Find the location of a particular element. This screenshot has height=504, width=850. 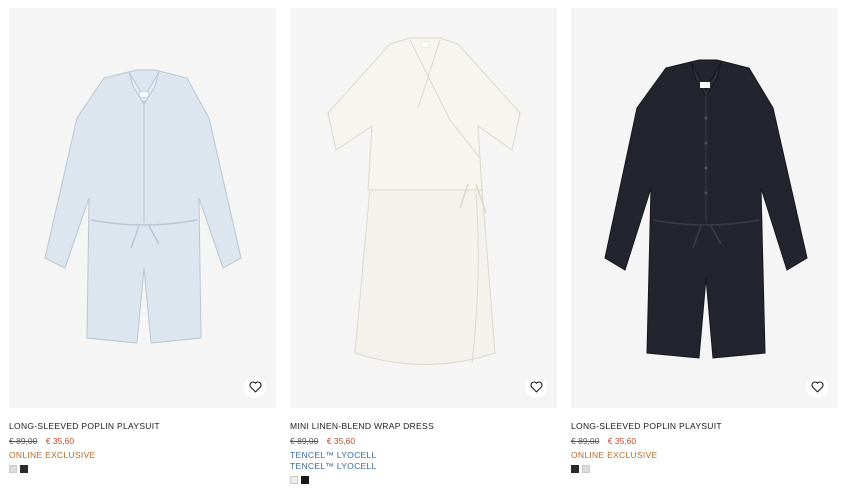

playsuit-light-blue-image is located at coordinates (143, 206).